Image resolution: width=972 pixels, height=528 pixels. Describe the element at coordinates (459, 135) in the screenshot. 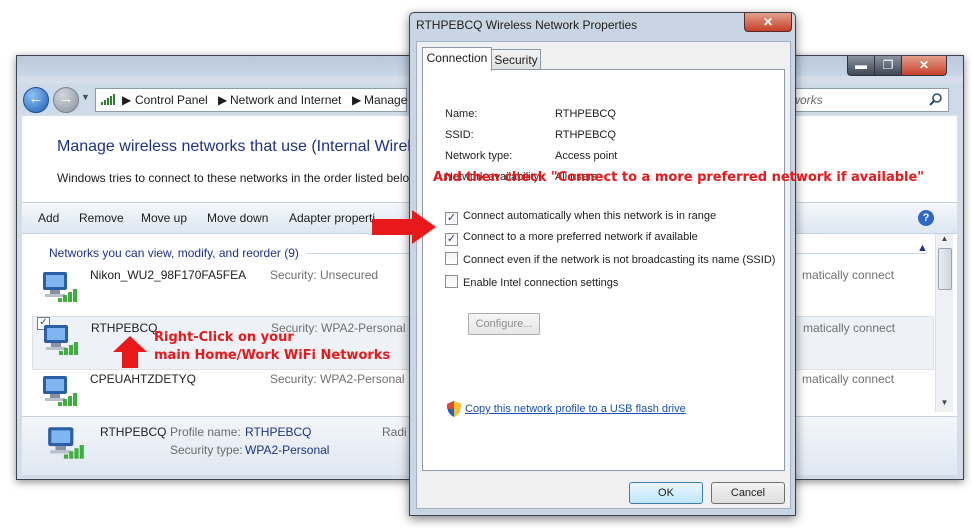

I see `ssid-label: SSID:` at that location.